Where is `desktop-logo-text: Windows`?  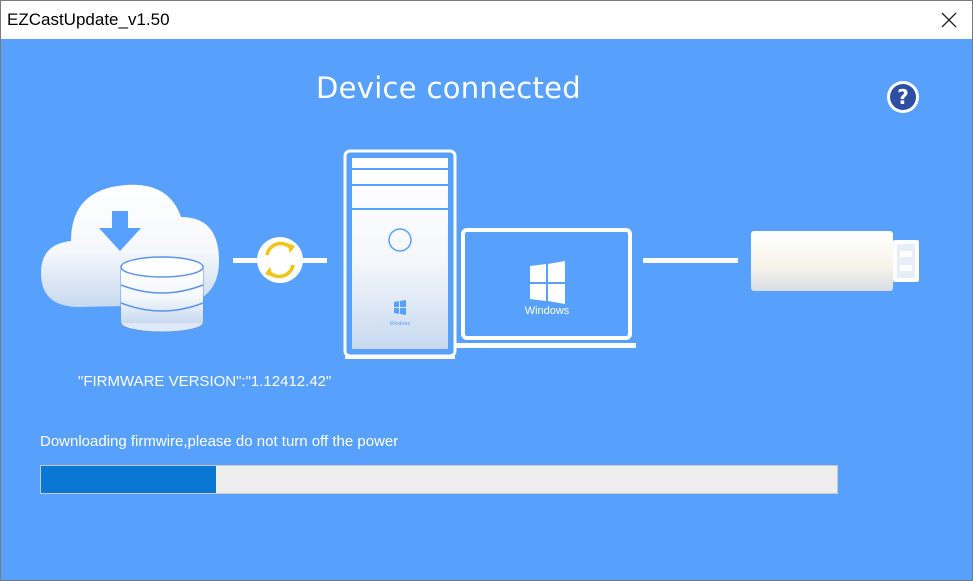
desktop-logo-text: Windows is located at coordinates (400, 324).